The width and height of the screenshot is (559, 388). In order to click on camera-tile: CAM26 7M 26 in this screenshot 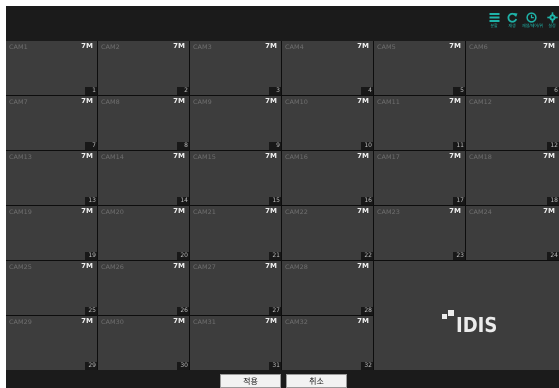, I will do `click(143, 288)`.